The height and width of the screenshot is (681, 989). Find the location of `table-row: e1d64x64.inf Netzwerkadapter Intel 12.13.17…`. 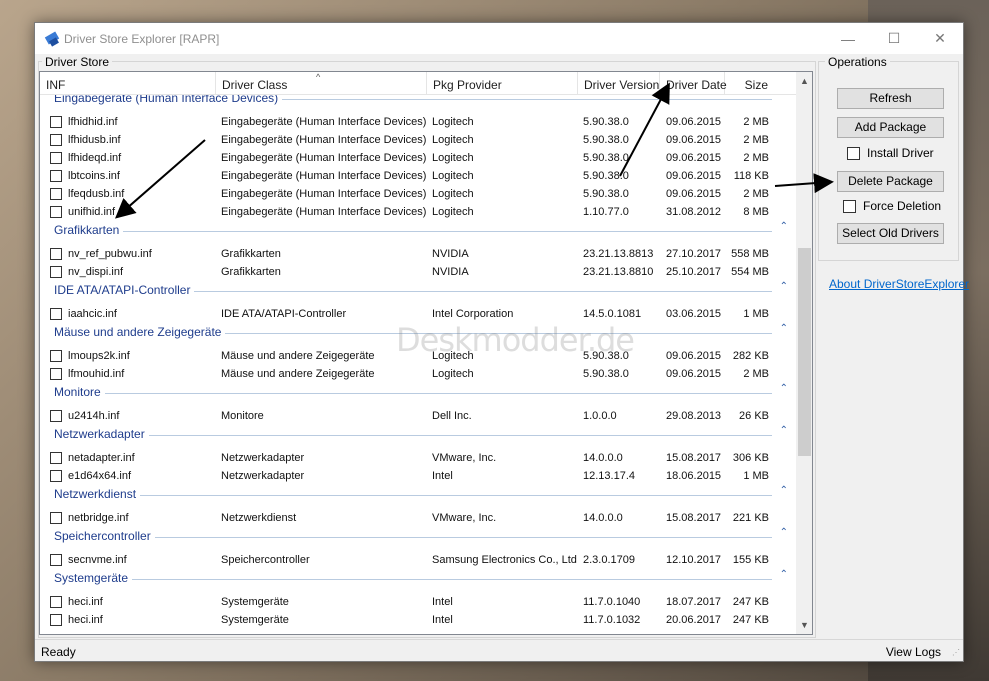

table-row: e1d64x64.inf Netzwerkadapter Intel 12.13.17… is located at coordinates (418, 476).